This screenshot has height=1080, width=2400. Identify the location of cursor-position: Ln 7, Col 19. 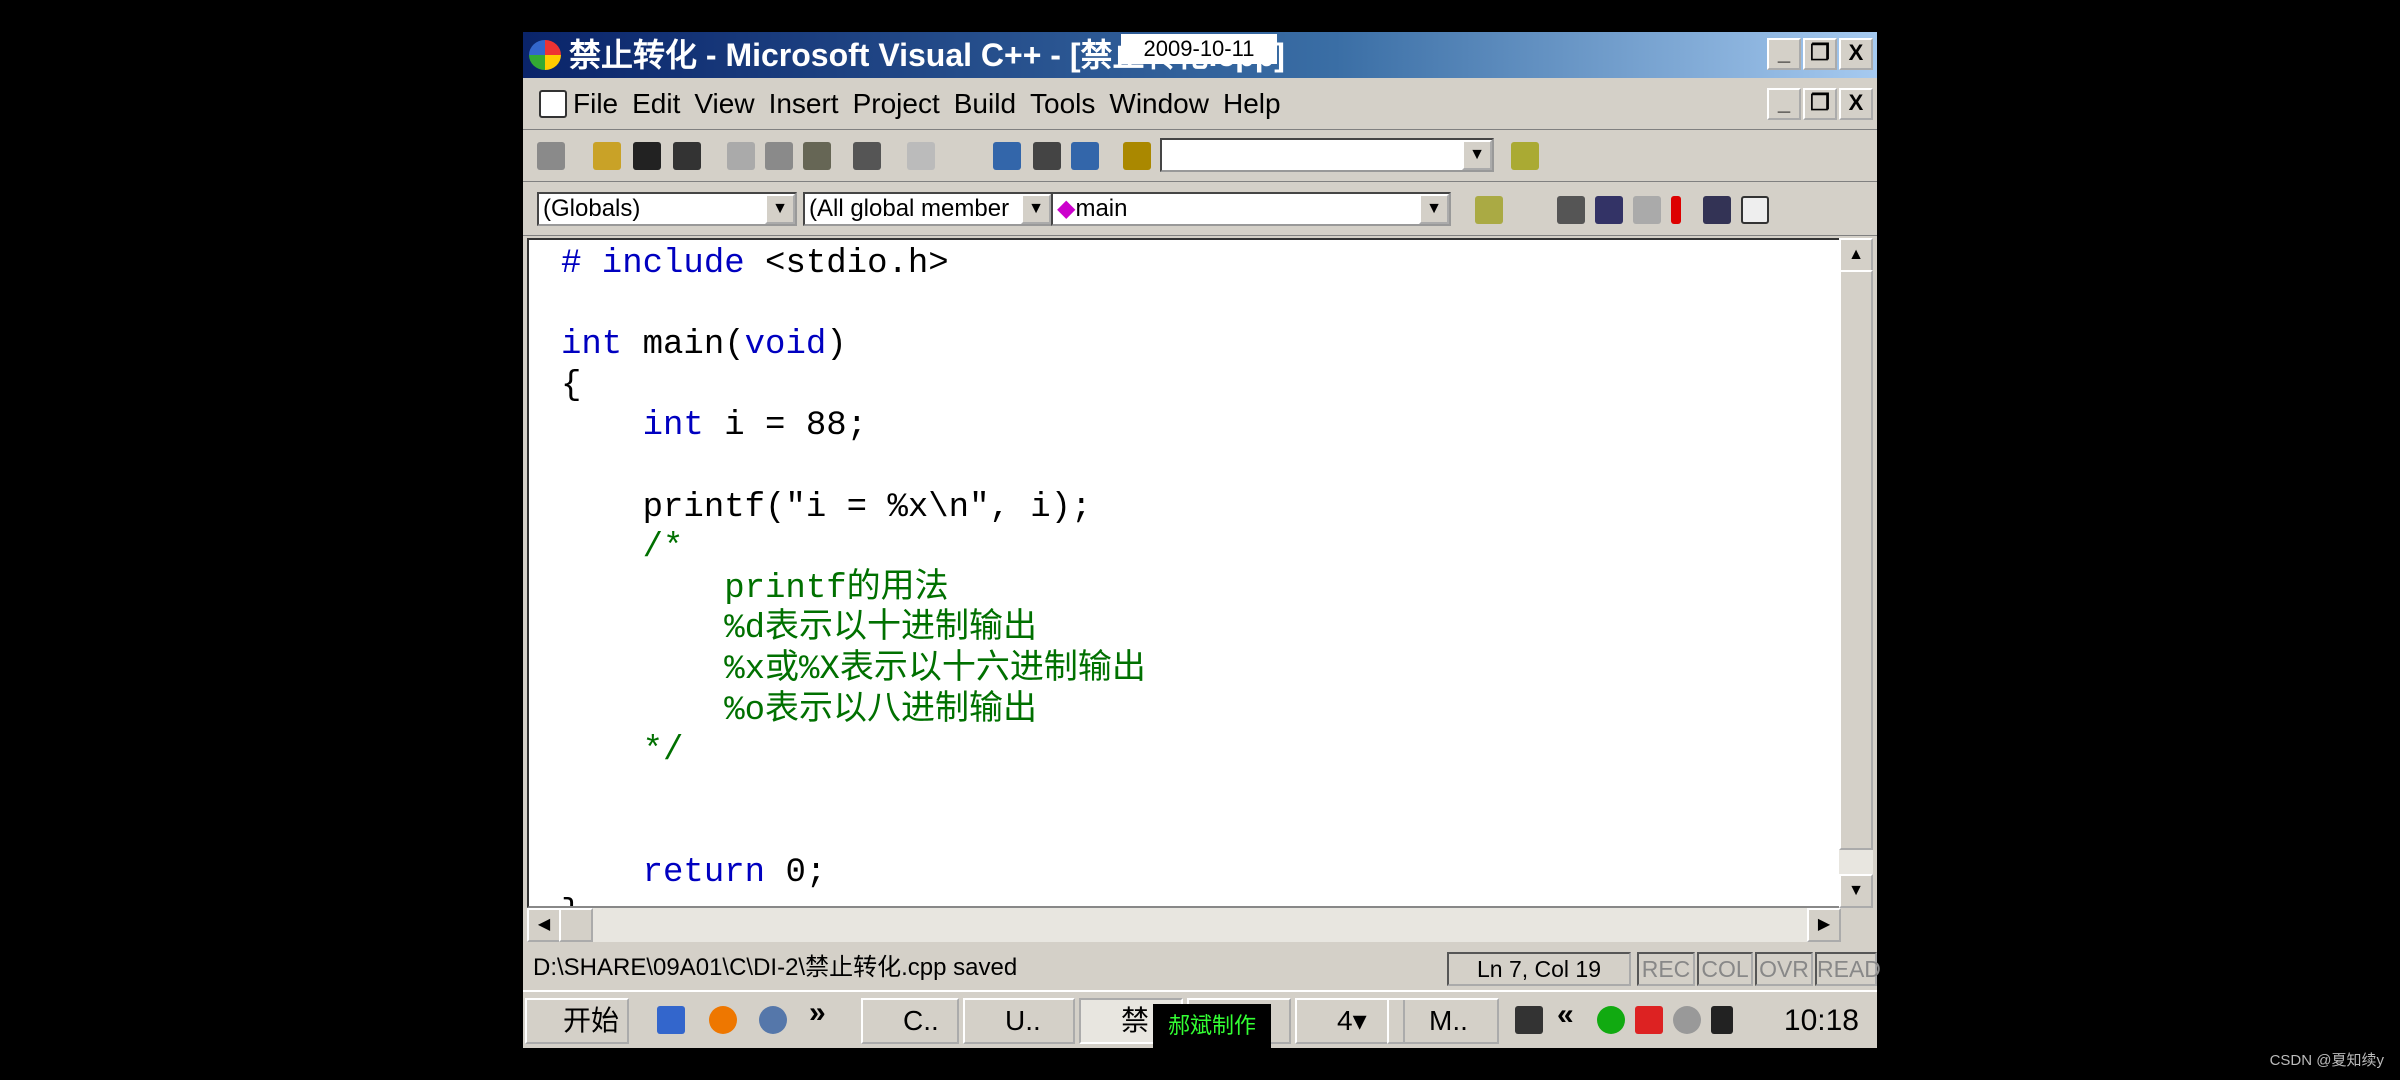
(1539, 969).